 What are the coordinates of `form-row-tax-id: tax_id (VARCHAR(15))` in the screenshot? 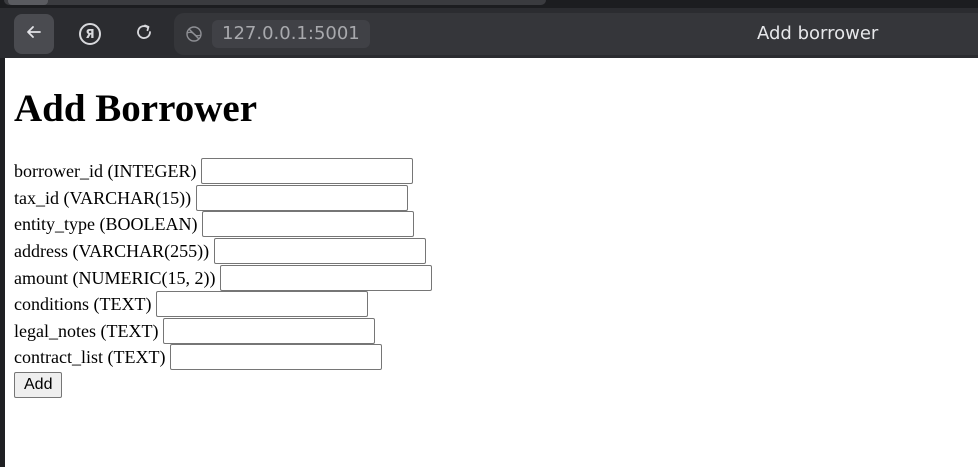 It's located at (223, 198).